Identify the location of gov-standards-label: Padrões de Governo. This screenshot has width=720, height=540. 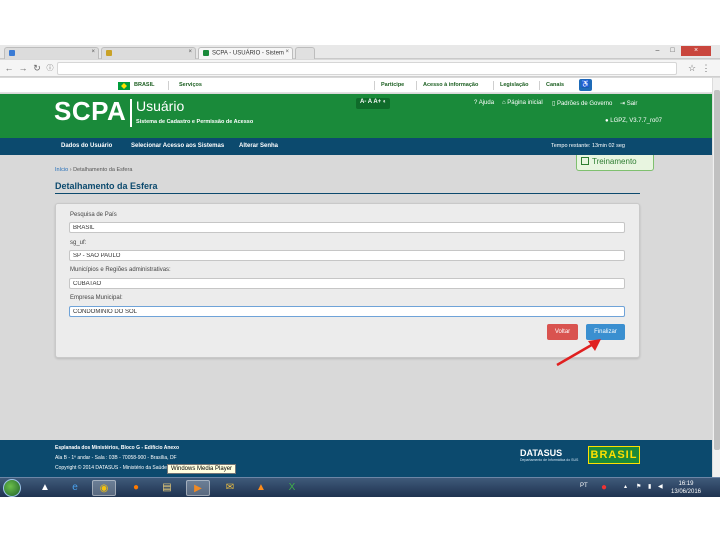
(584, 104).